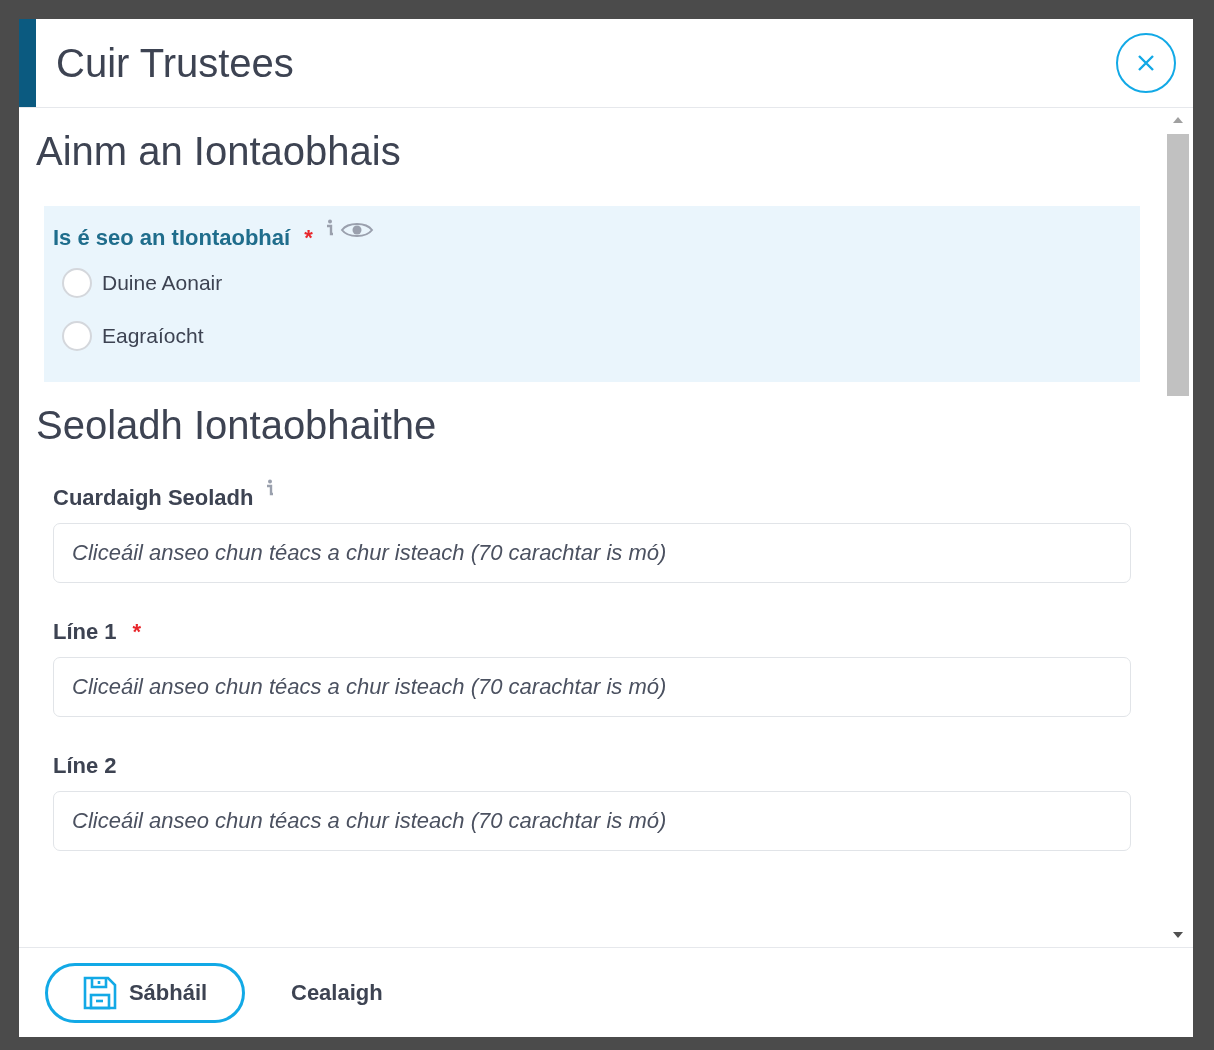  I want to click on field-label: Líne 2, so click(85, 766).